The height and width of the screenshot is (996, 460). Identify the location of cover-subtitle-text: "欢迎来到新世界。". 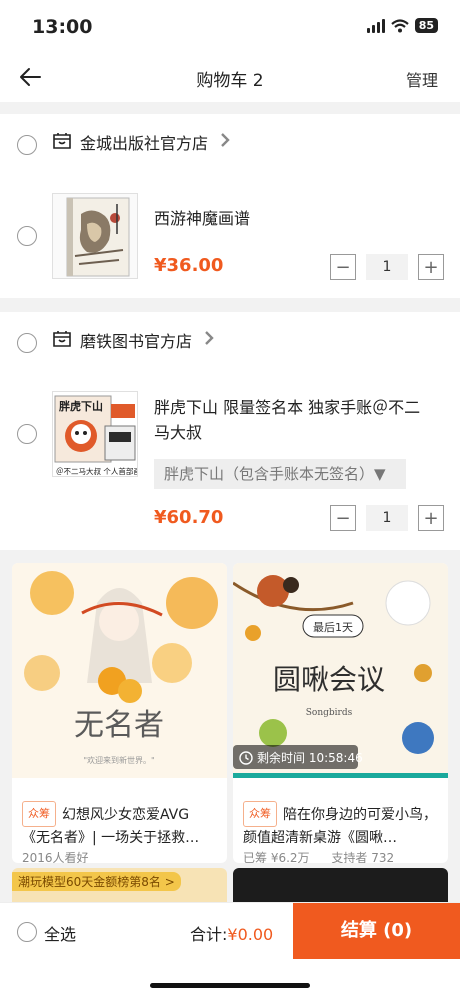
(118, 760).